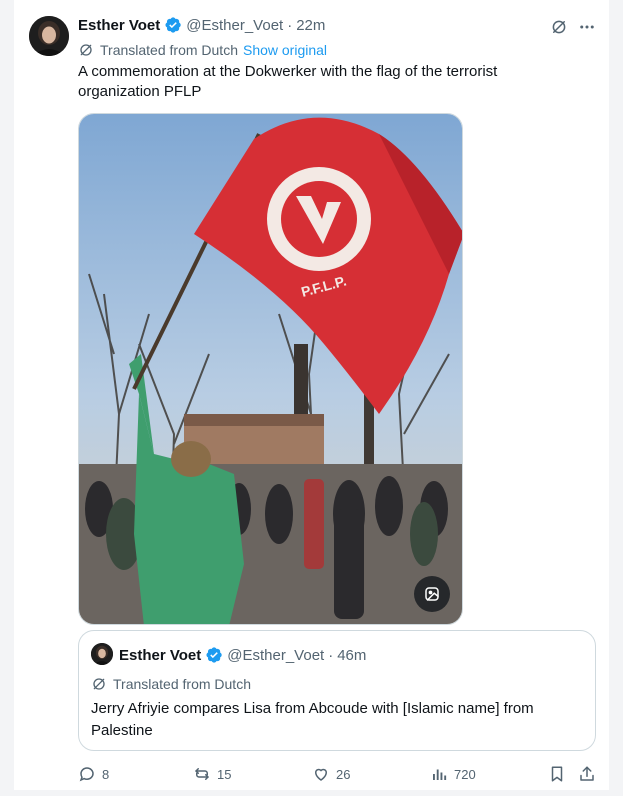  What do you see at coordinates (182, 684) in the screenshot?
I see `quote-translated-label: Translated from Dutch` at bounding box center [182, 684].